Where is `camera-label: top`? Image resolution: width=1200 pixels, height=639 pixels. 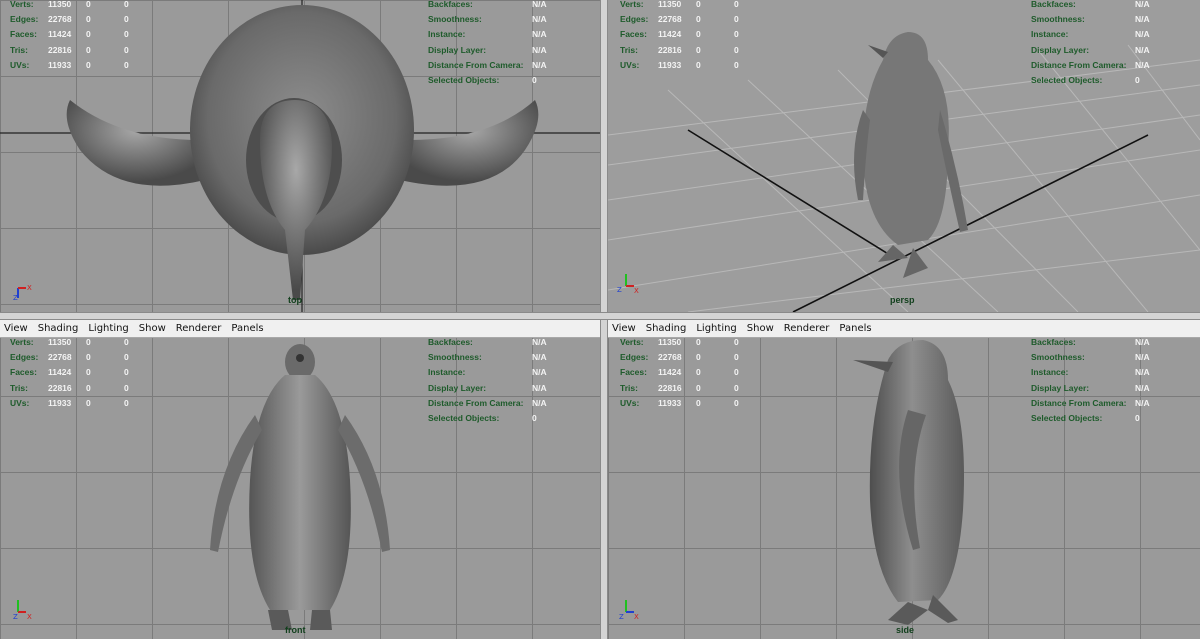 camera-label: top is located at coordinates (295, 300).